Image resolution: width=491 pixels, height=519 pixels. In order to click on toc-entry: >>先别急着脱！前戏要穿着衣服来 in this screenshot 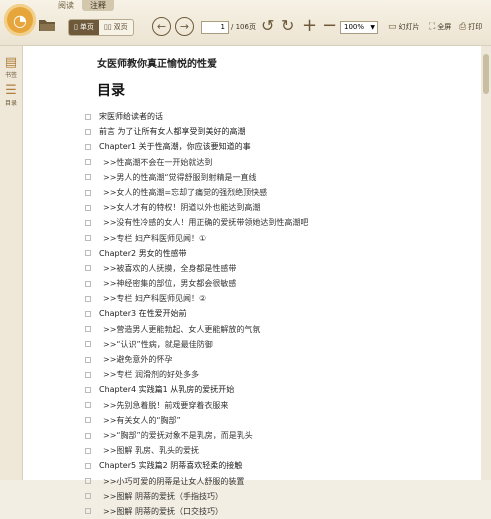, I will do `click(196, 405)`.